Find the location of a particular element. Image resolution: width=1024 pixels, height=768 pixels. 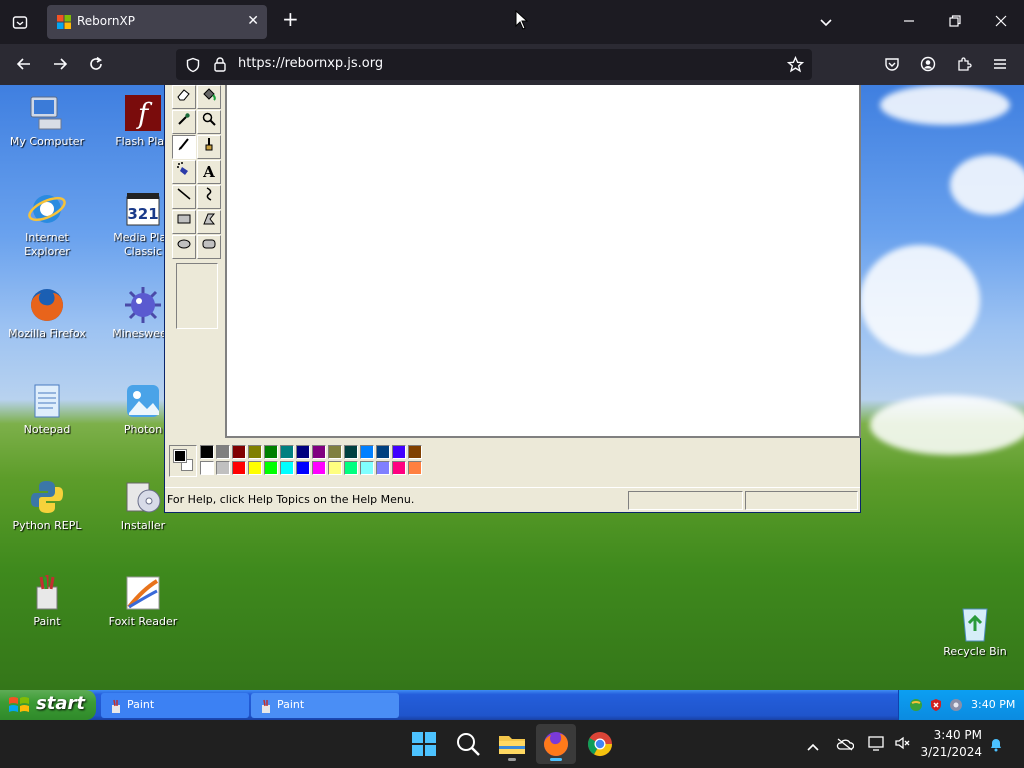

svg-text: 321 is located at coordinates (142, 214).